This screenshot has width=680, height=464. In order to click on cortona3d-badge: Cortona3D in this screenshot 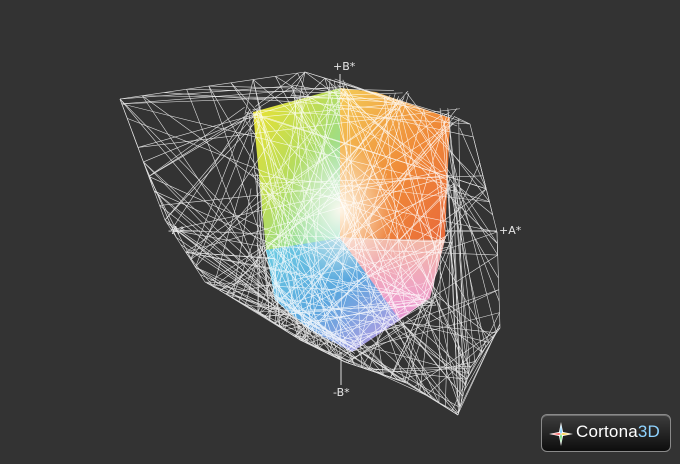, I will do `click(606, 433)`.